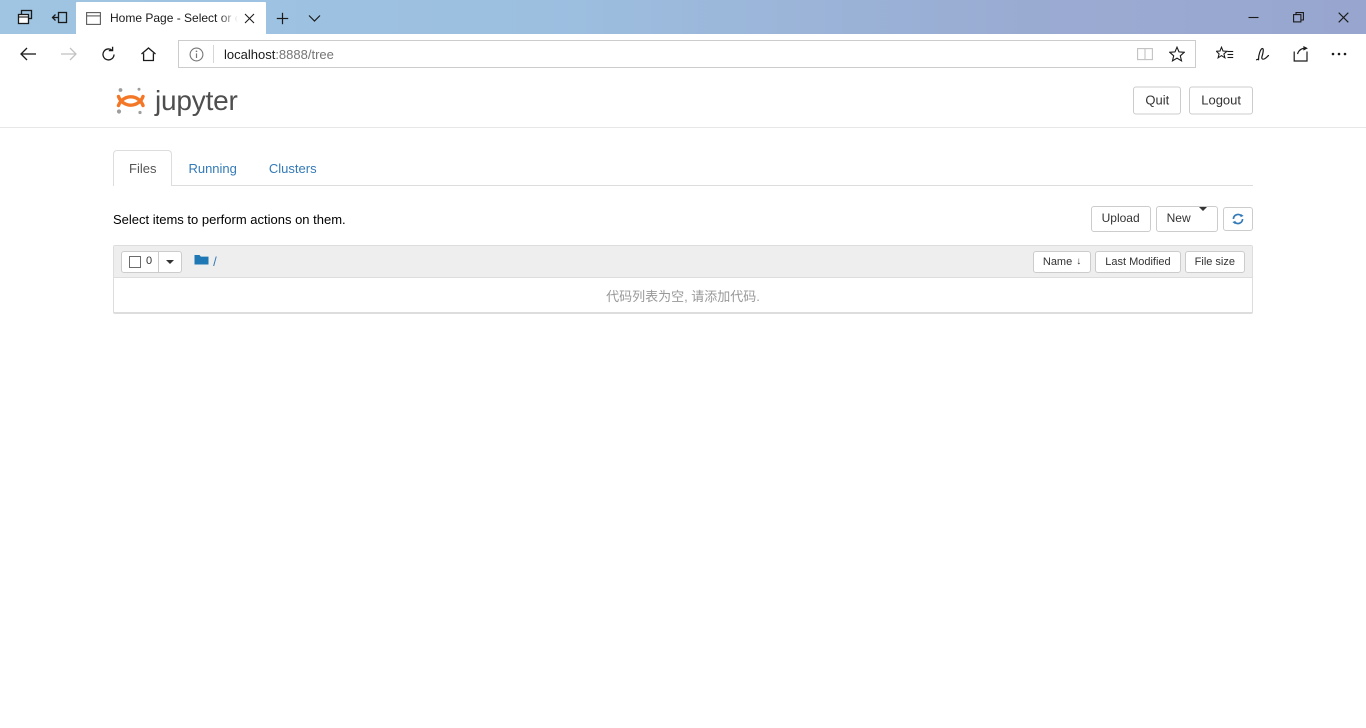  What do you see at coordinates (1157, 100) in the screenshot?
I see `quit-button: Quit` at bounding box center [1157, 100].